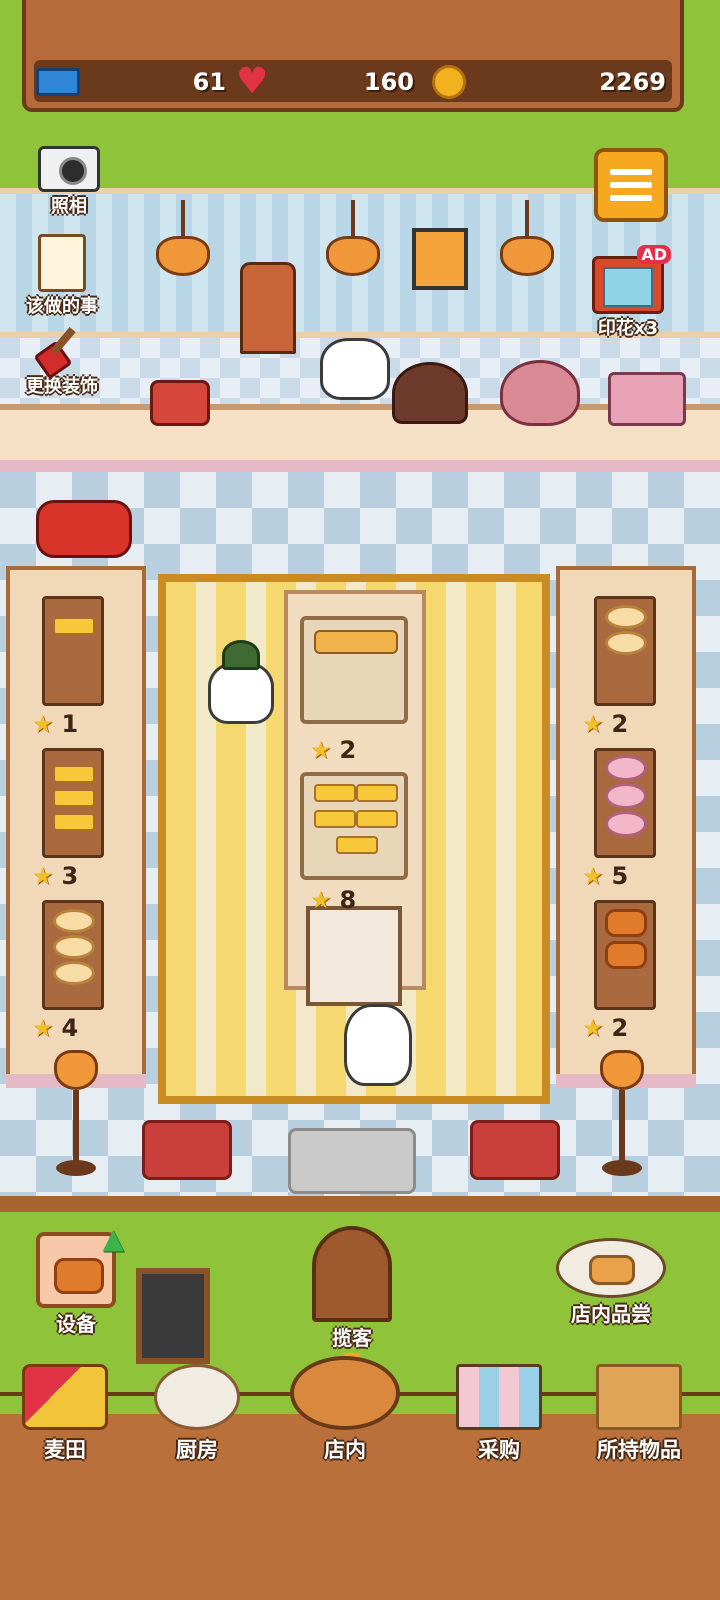 The width and height of the screenshot is (720, 1600). I want to click on menu-board-icon, so click(173, 1316).